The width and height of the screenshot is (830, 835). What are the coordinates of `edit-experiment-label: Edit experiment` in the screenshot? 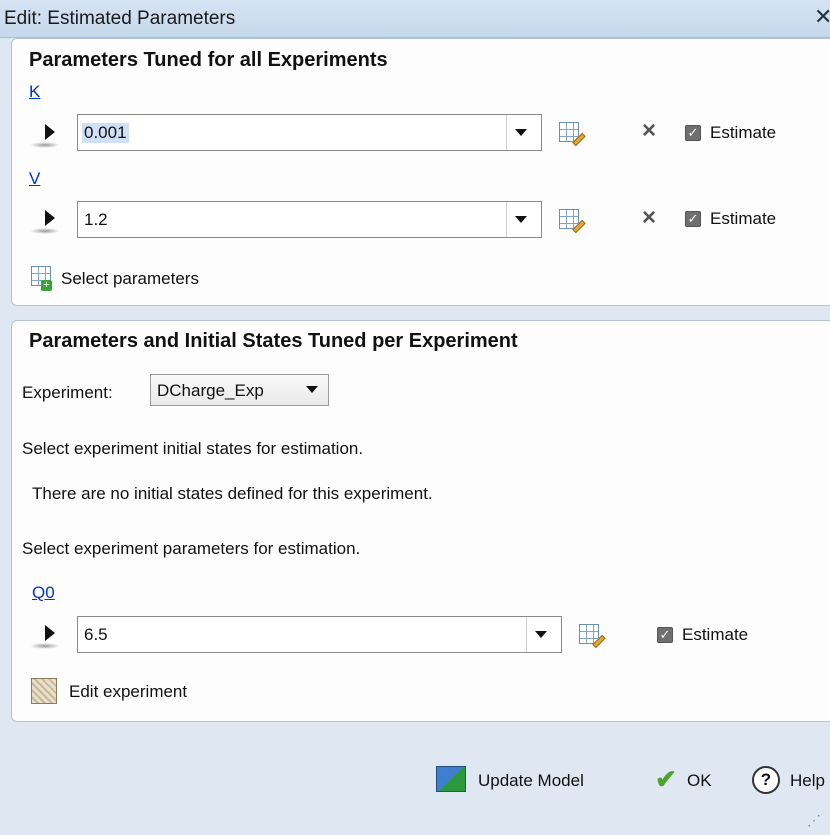 It's located at (128, 691).